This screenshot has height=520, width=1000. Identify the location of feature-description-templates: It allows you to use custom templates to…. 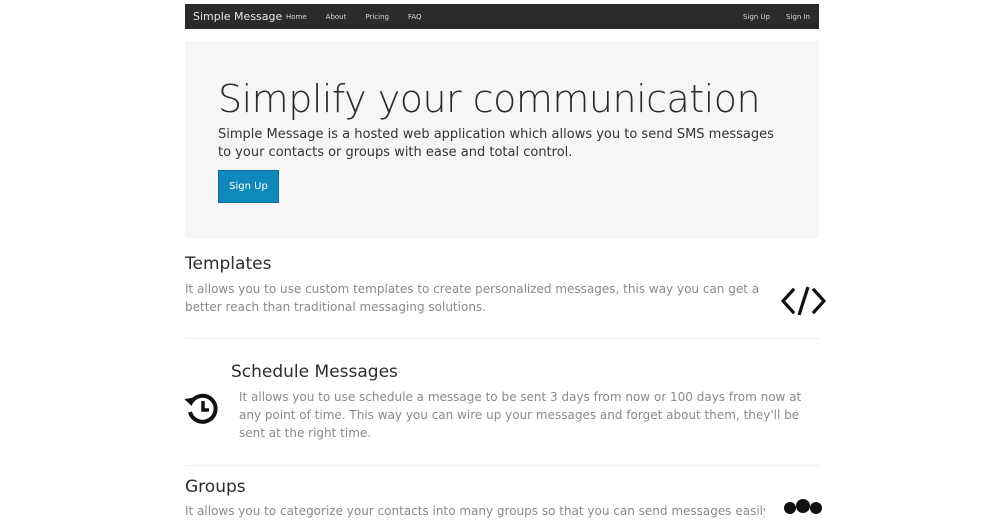
(472, 298).